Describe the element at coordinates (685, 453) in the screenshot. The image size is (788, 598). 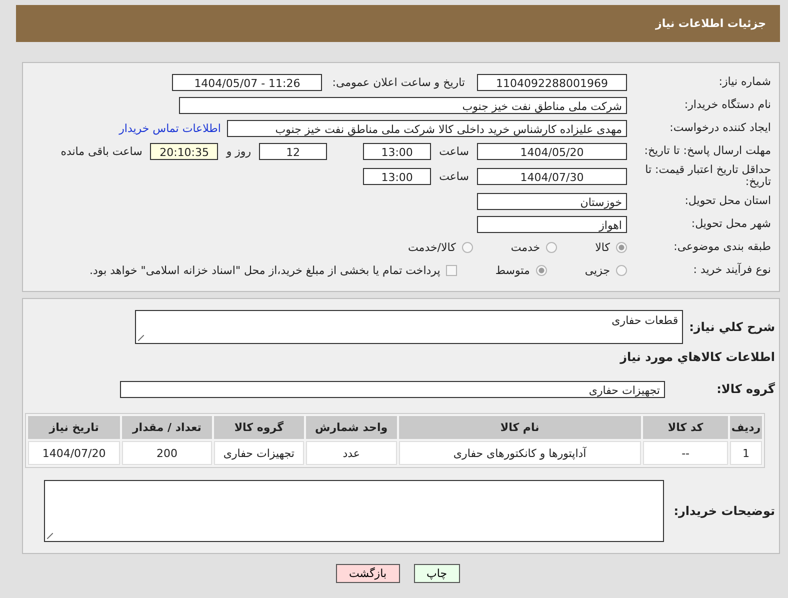
I see `table-cell: --` at that location.